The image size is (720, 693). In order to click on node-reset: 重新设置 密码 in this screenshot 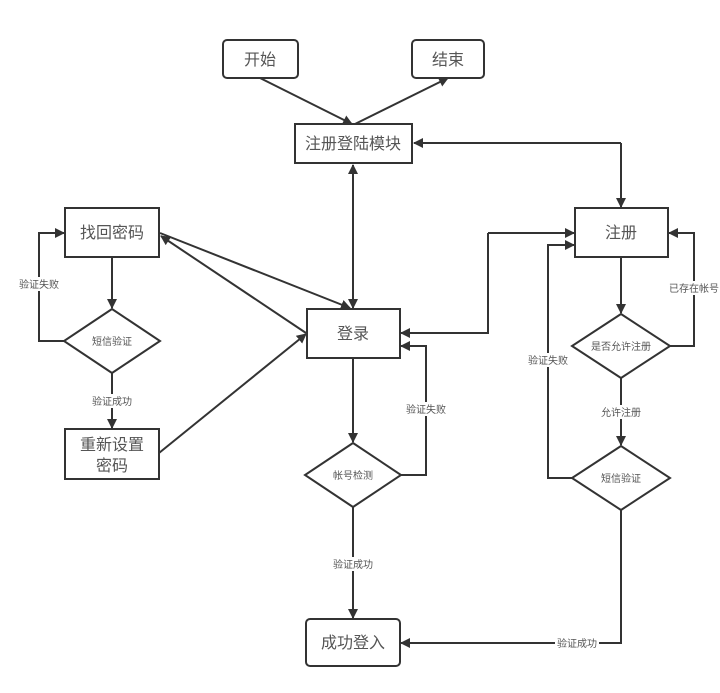, I will do `click(112, 454)`.